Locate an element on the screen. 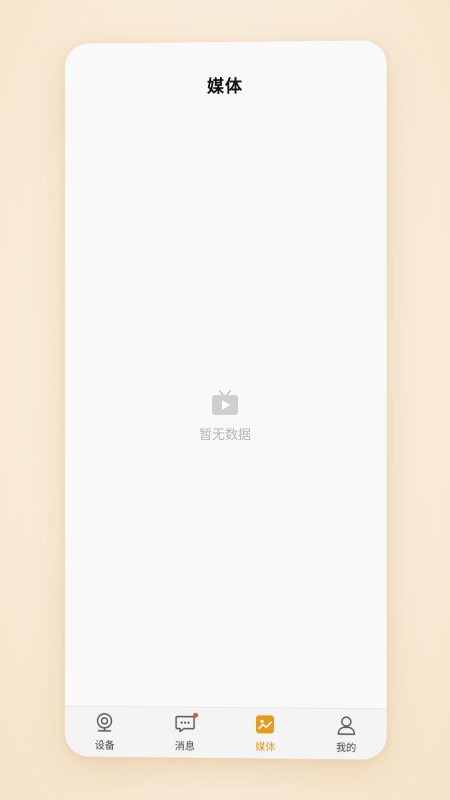  tab-profile: 我的 is located at coordinates (346, 734).